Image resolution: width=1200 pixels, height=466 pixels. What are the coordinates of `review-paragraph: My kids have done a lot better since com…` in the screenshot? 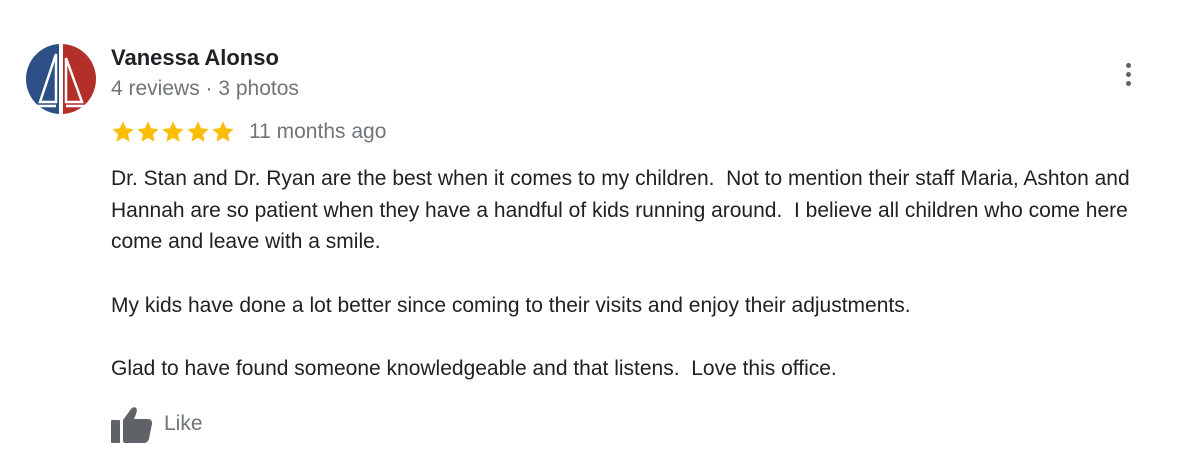 It's located at (511, 305).